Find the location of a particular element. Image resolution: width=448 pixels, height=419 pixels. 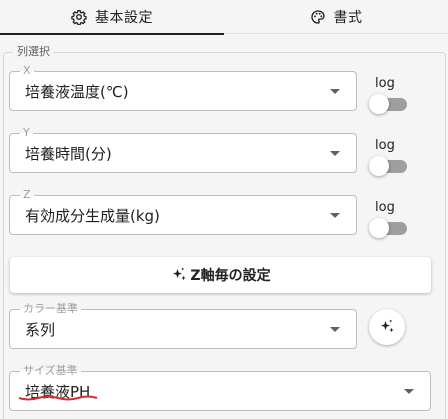

y-log-label: log is located at coordinates (385, 145).